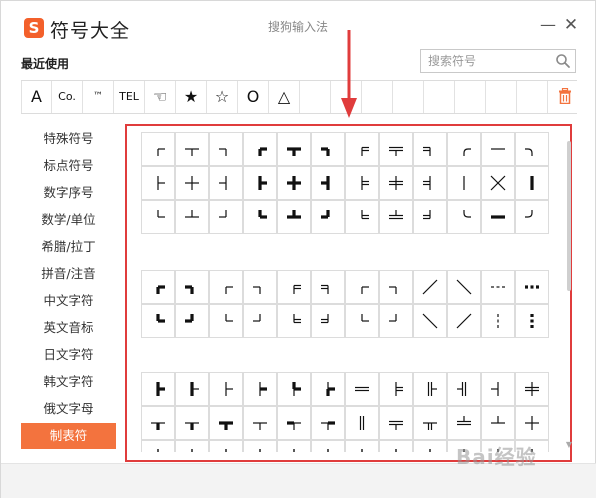 The image size is (596, 498). What do you see at coordinates (569, 445) in the screenshot?
I see `scroll-down-arrow-icon: ▼` at bounding box center [569, 445].